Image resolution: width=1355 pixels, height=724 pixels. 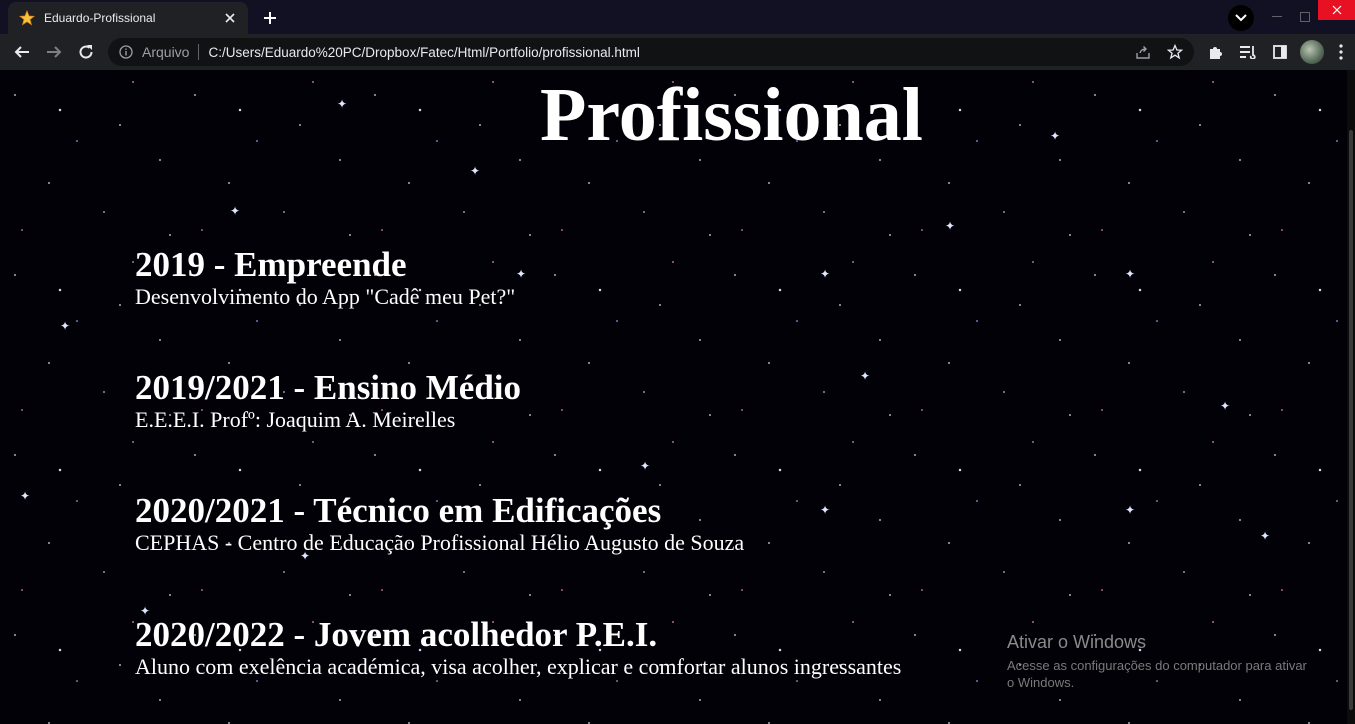 I want to click on entry-heading: 2020/2022 - Jovem acolhedor P.E.I., so click(x=396, y=634).